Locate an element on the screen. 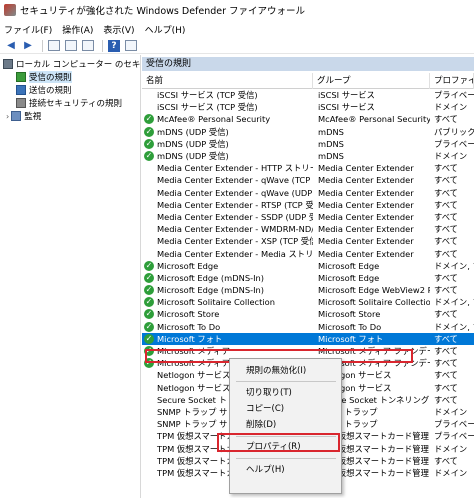 Image resolution: width=474 pixels, height=498 pixels. table-row: ✓Microsoft To DoMicrosoft To Do ドメイン, プラ is located at coordinates (308, 327).